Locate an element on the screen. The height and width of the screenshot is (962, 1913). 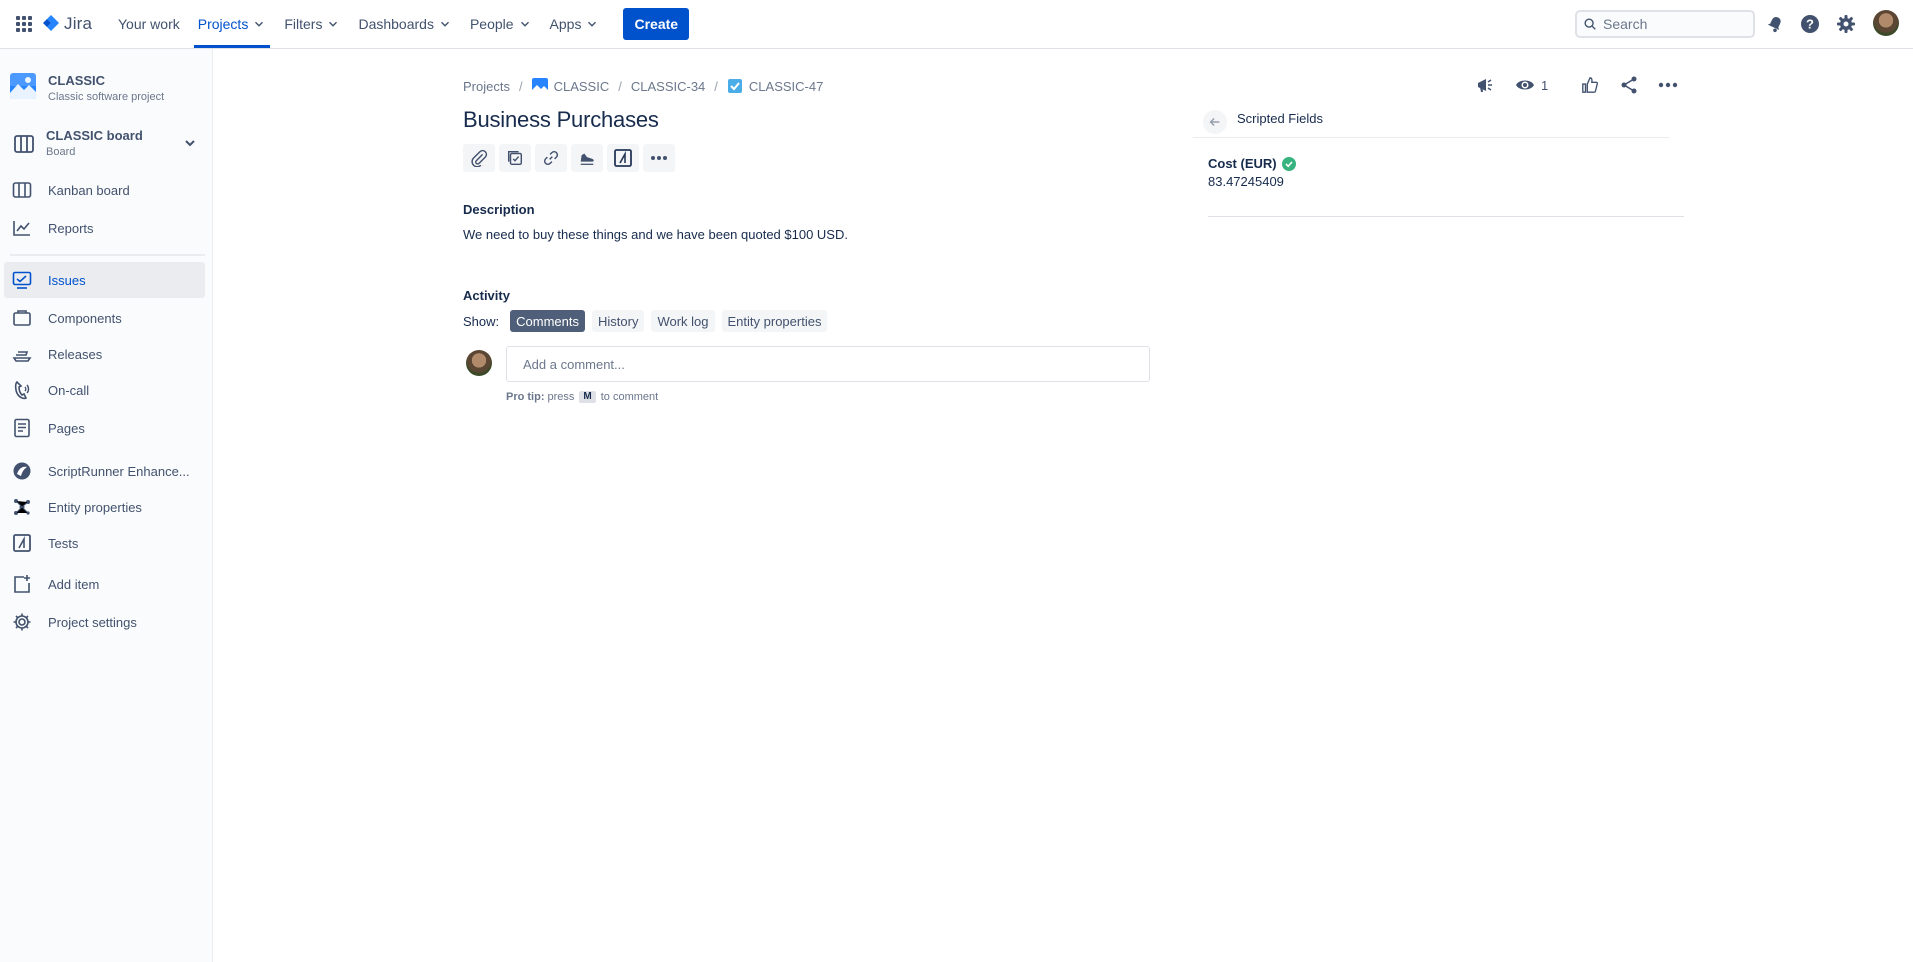
issue-title: Business Purchases is located at coordinates (561, 120).